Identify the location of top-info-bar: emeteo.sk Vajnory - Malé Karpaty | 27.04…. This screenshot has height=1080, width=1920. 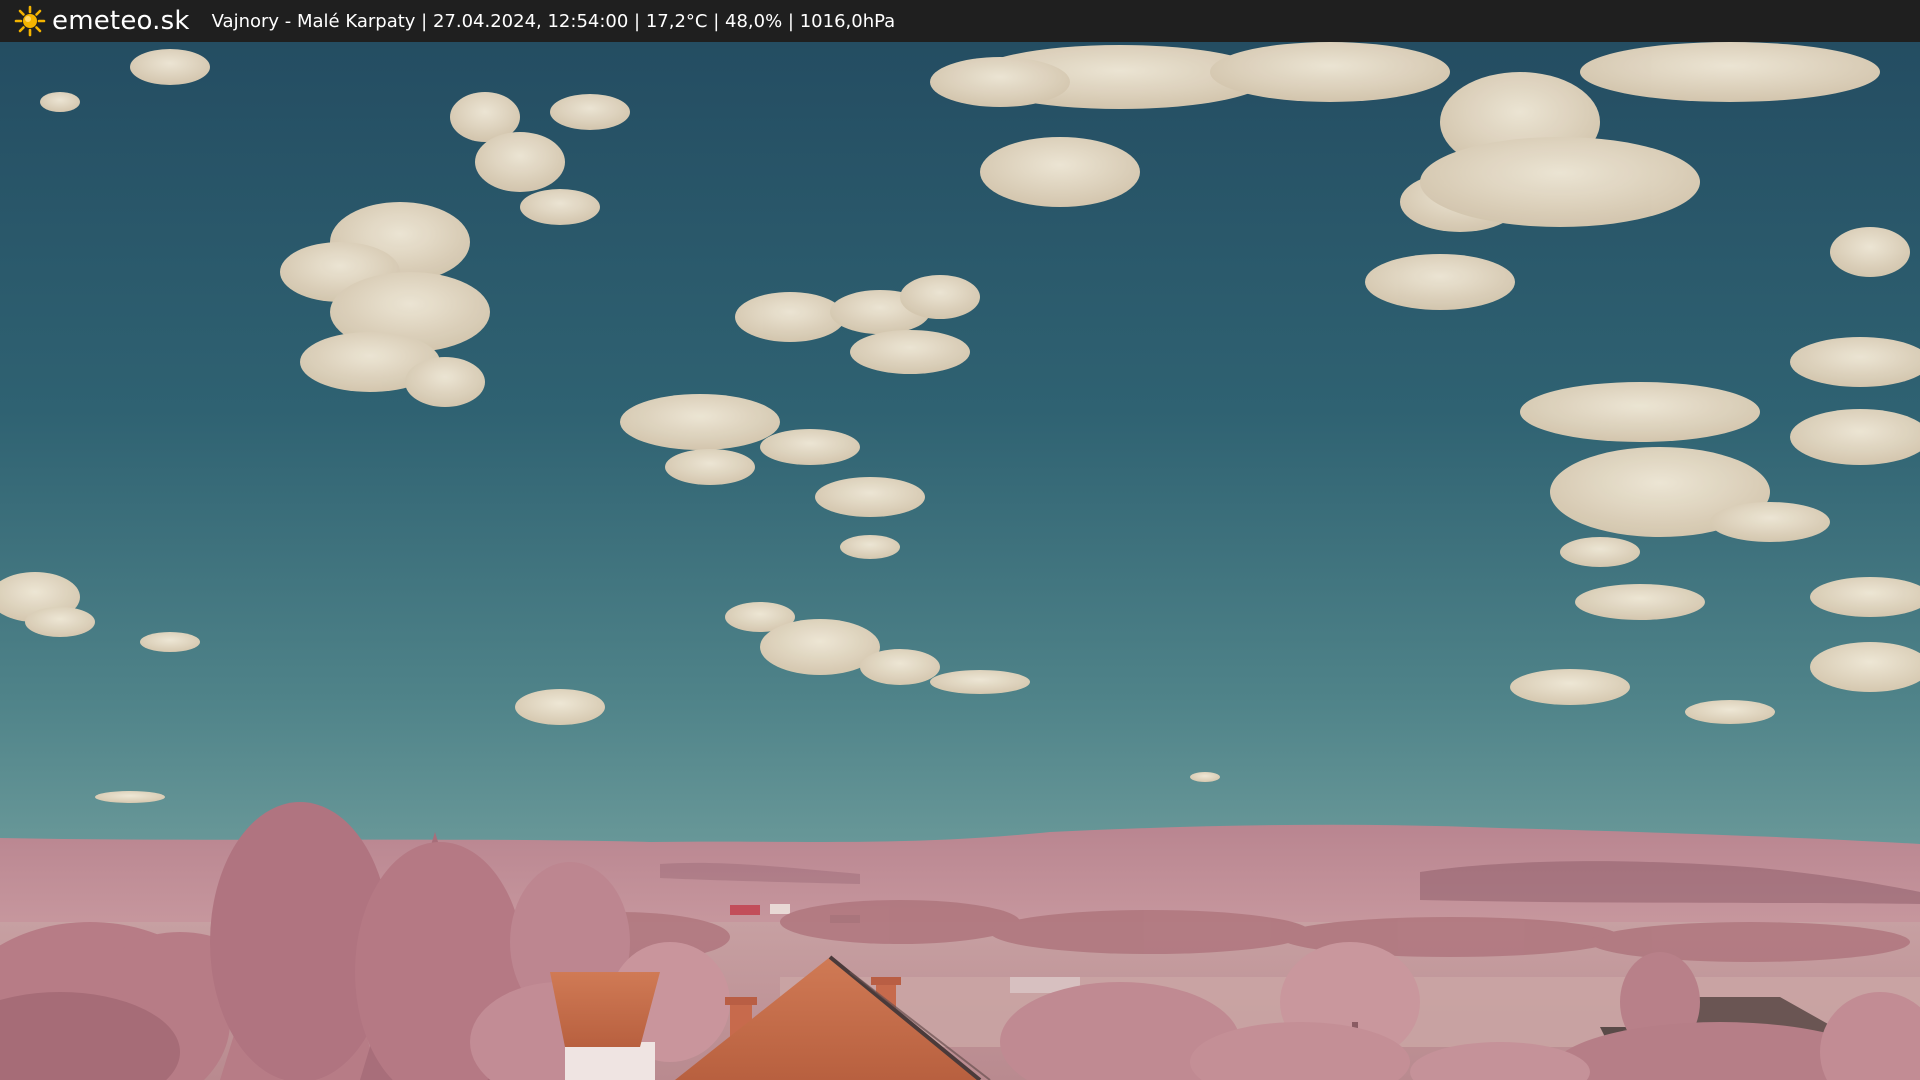
(960, 21).